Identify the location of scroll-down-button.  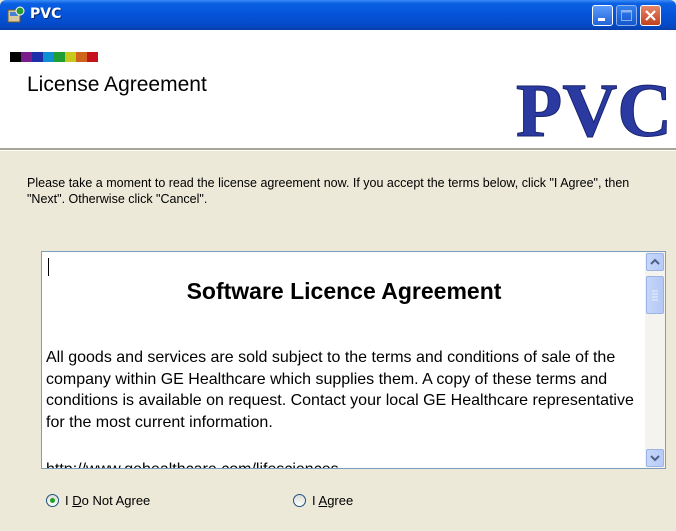
(655, 458).